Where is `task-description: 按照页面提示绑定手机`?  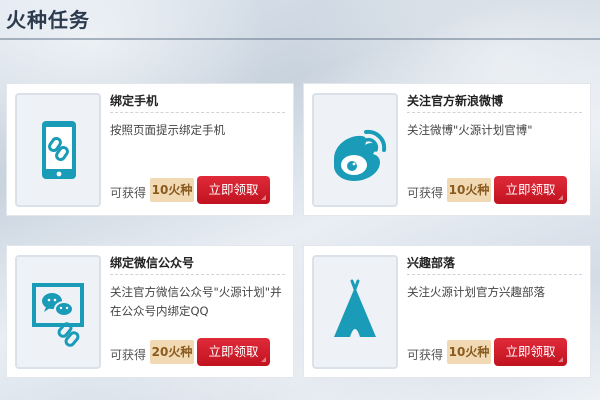 task-description: 按照页面提示绑定手机 is located at coordinates (167, 130).